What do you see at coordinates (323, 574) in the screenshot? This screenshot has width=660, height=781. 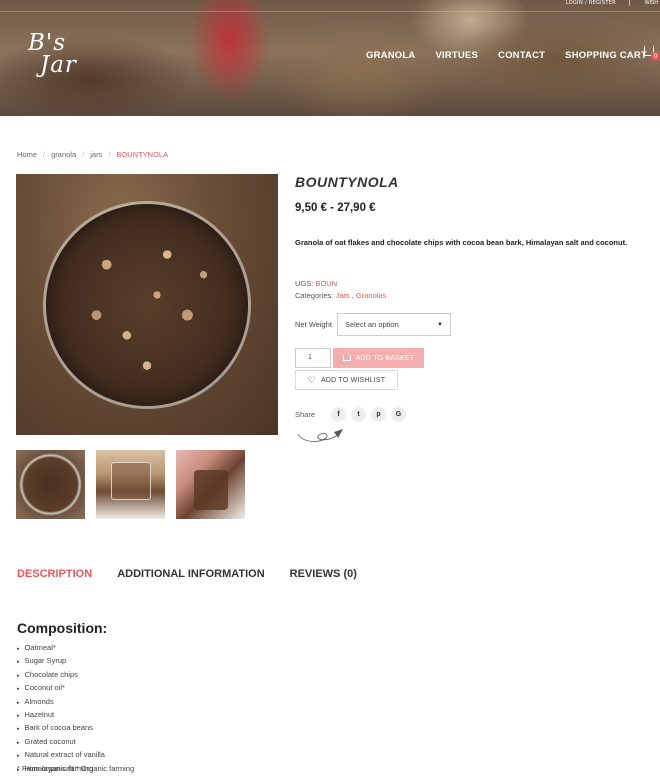 I see `tab-reviews: REVIEWS (0)` at bounding box center [323, 574].